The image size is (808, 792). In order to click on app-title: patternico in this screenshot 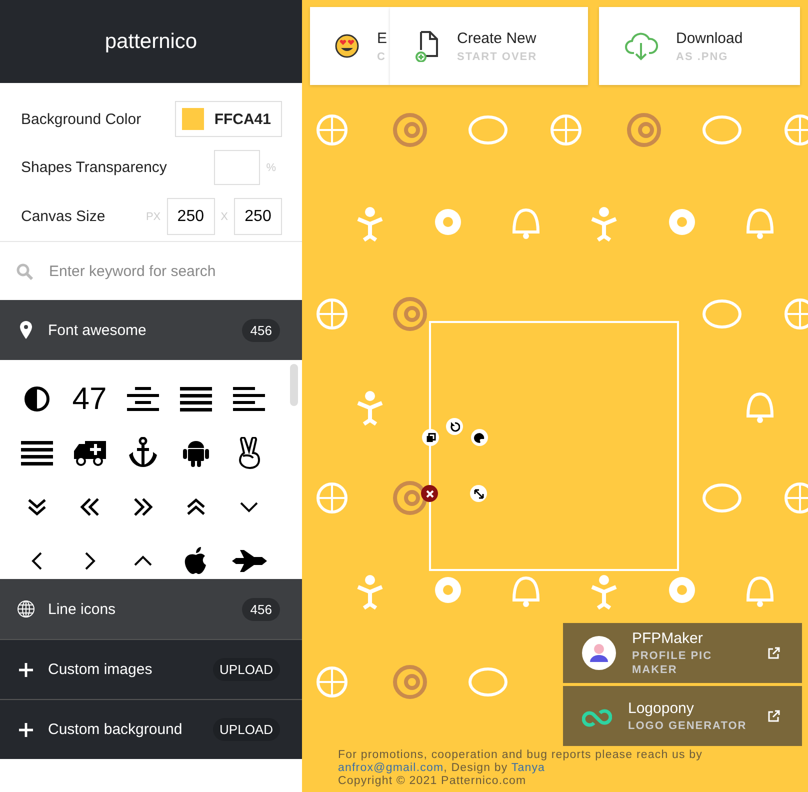, I will do `click(151, 42)`.